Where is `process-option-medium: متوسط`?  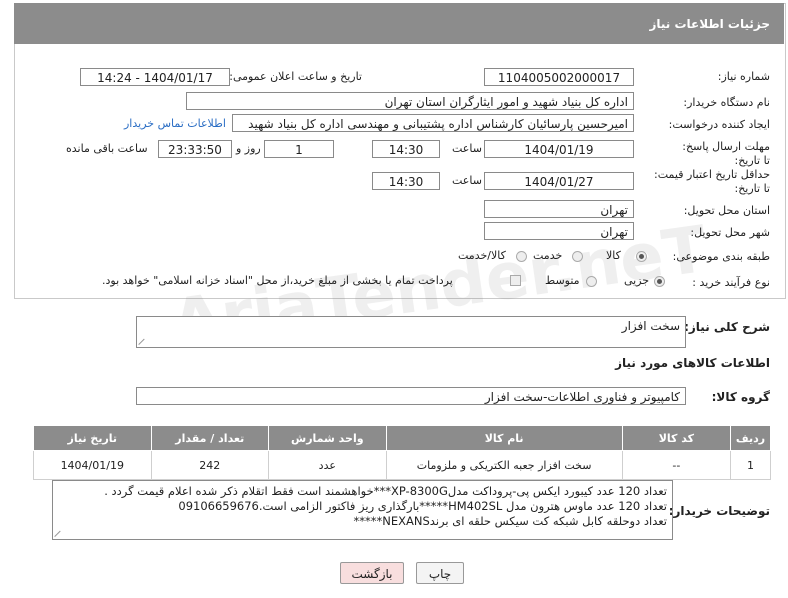
process-option-medium: متوسط is located at coordinates (562, 280).